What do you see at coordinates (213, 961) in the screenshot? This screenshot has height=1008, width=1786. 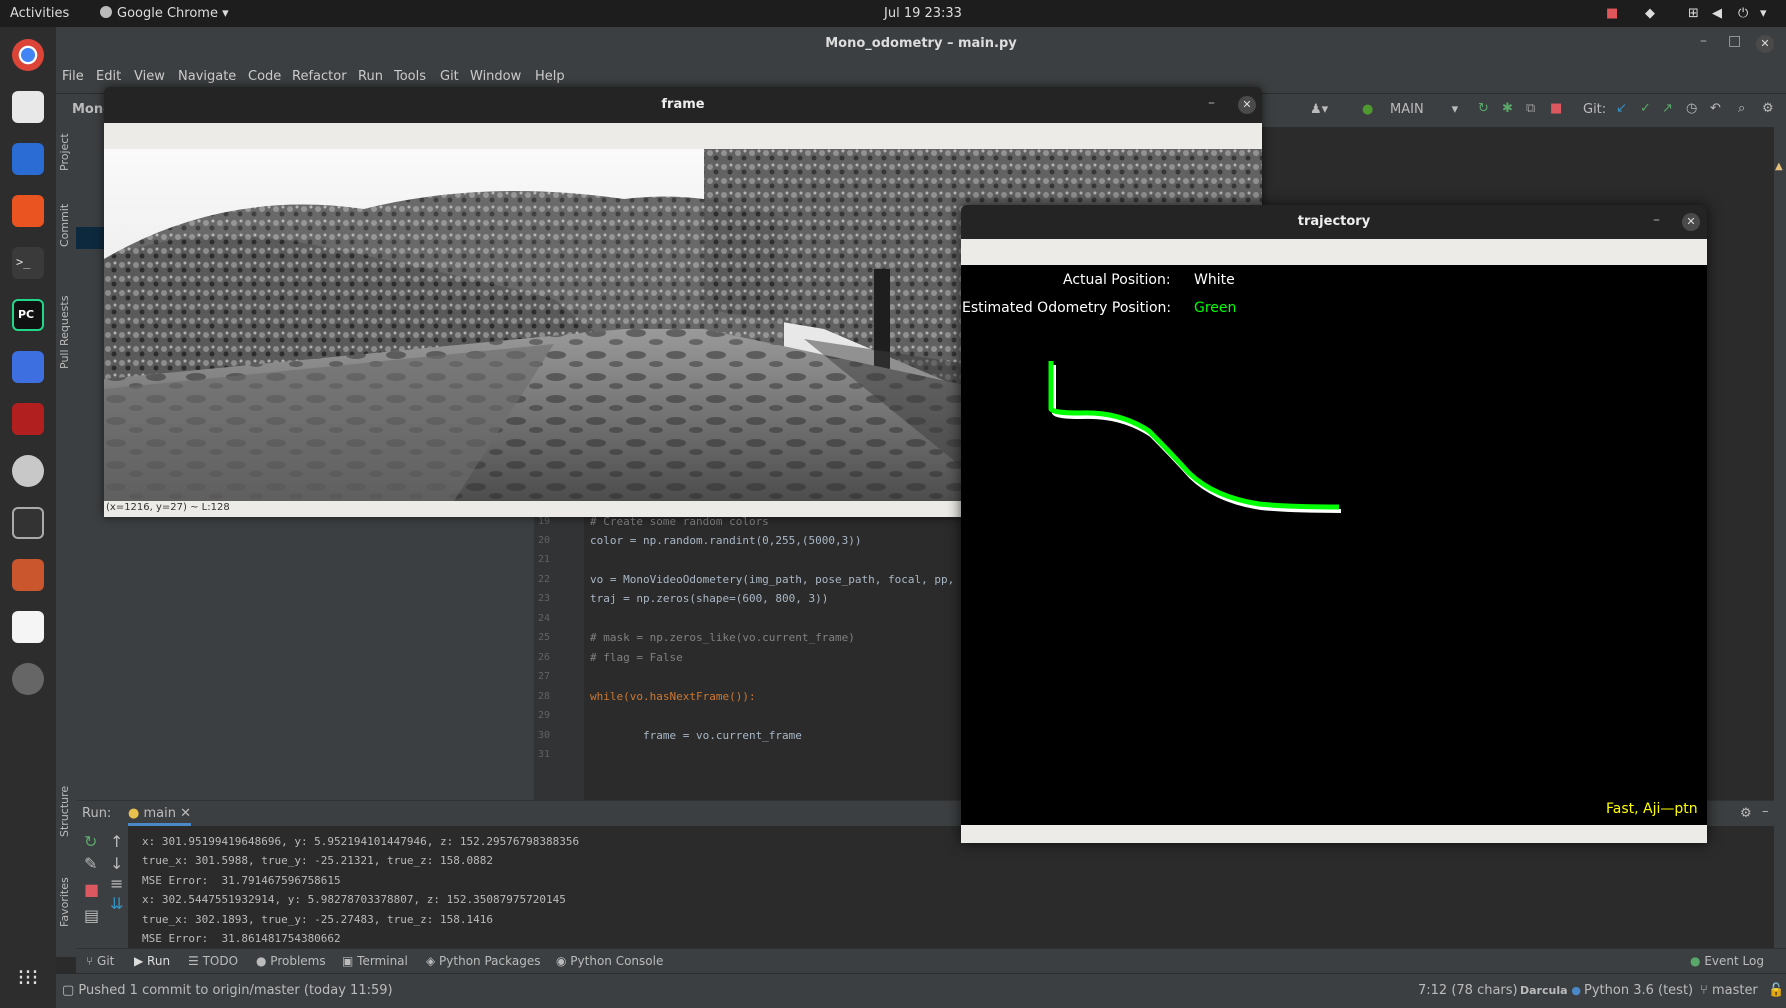 I see `tab-todo: ☰ TODO` at bounding box center [213, 961].